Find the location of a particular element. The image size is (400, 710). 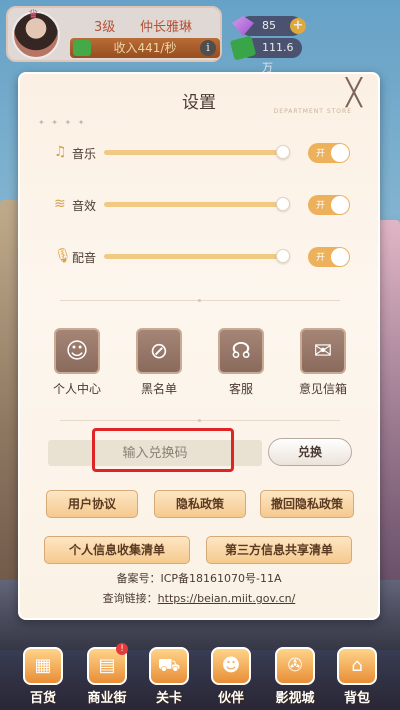

voice-row: 🎙 配音 开 is located at coordinates (204, 257).